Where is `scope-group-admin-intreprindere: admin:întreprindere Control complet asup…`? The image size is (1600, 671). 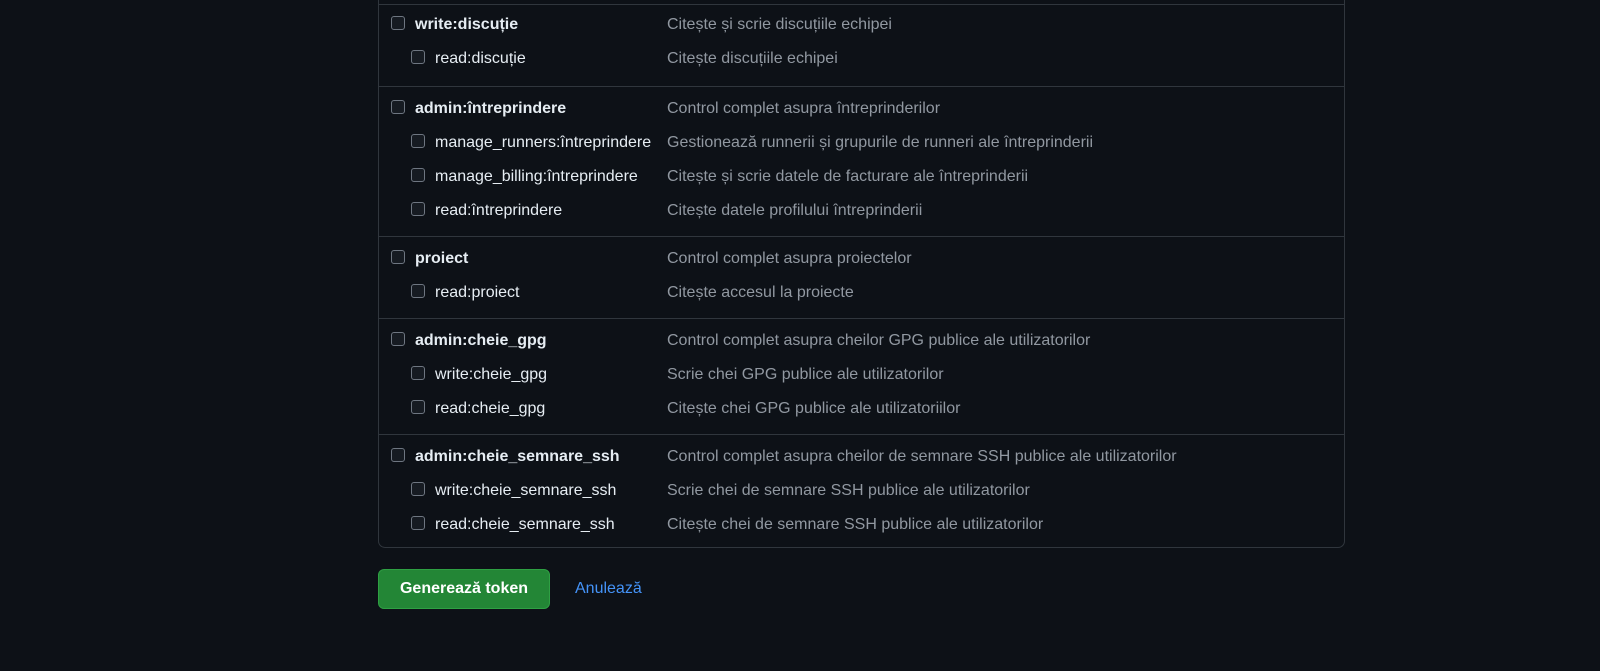 scope-group-admin-intreprindere: admin:întreprindere Control complet asup… is located at coordinates (861, 161).